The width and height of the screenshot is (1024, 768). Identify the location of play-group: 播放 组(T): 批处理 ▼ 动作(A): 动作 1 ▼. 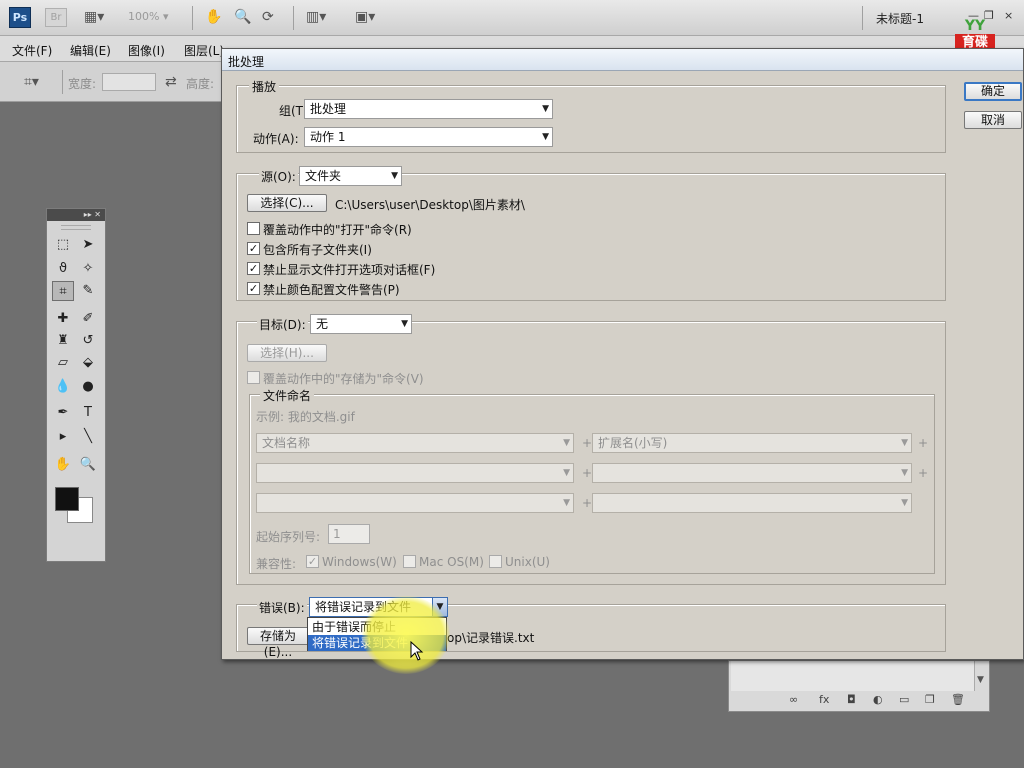
(591, 115).